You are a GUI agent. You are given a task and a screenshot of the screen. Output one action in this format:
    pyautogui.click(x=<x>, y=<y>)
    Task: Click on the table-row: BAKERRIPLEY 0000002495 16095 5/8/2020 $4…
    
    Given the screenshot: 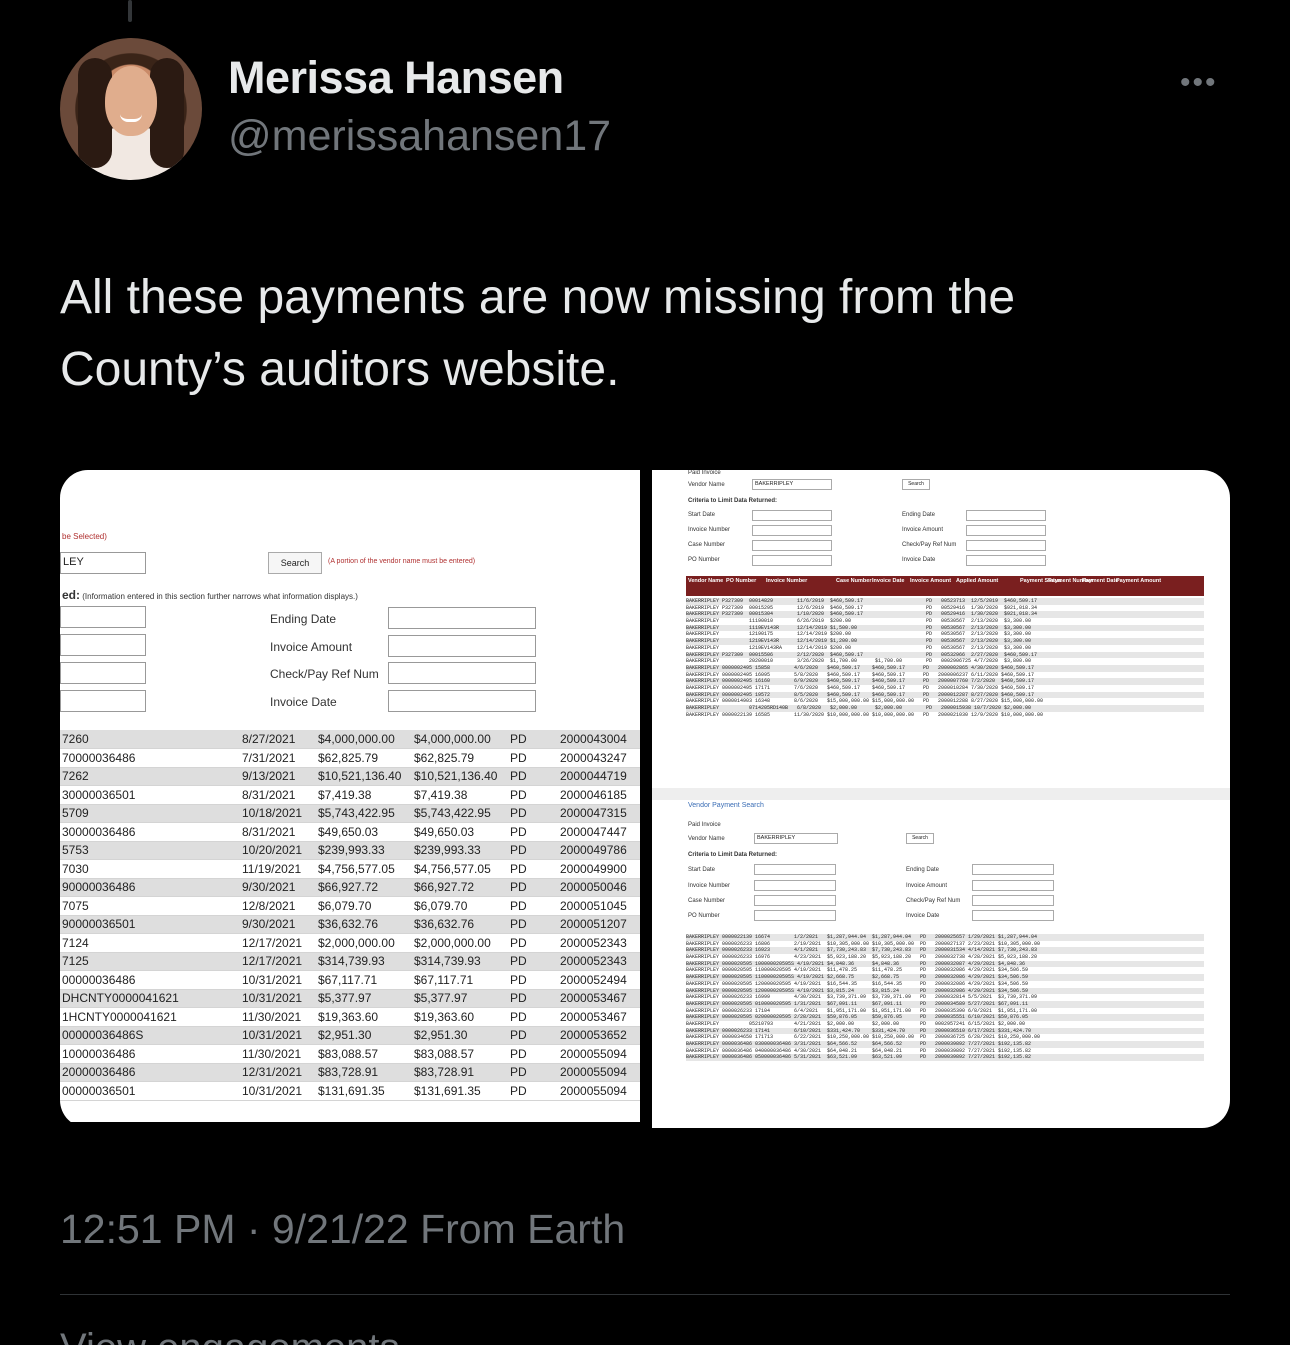 What is the action you would take?
    pyautogui.click(x=860, y=674)
    